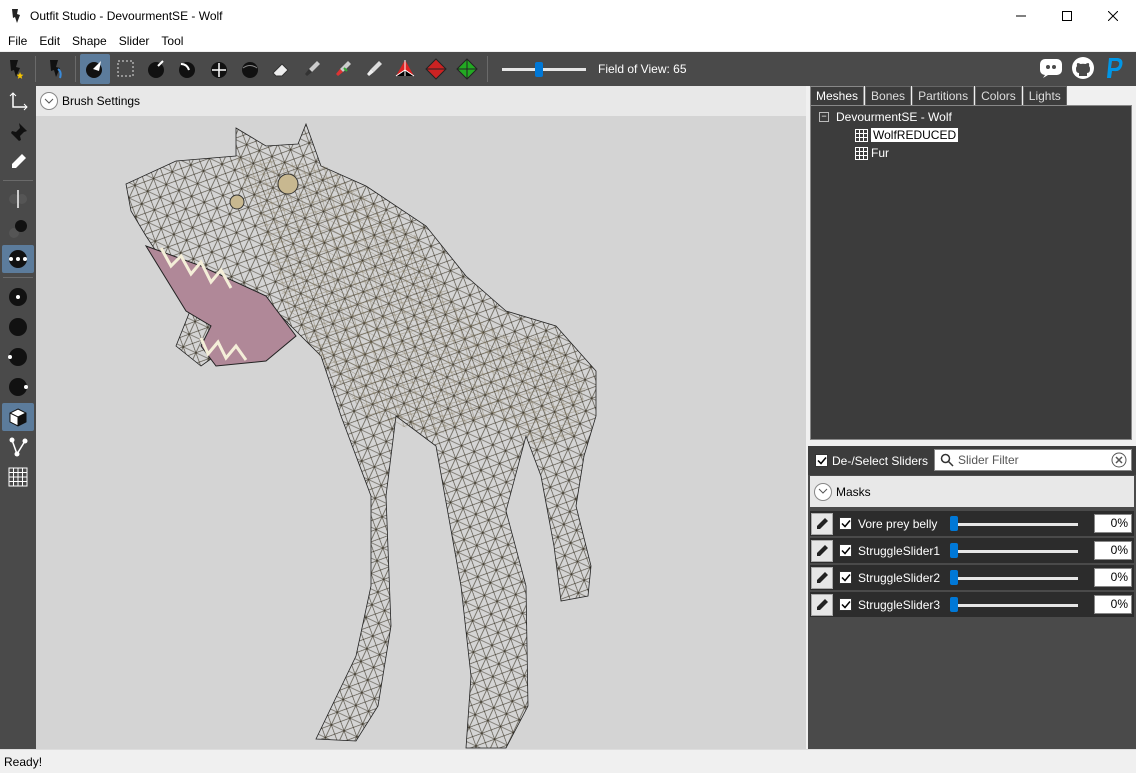  I want to click on maximize-icon, so click(1067, 15).